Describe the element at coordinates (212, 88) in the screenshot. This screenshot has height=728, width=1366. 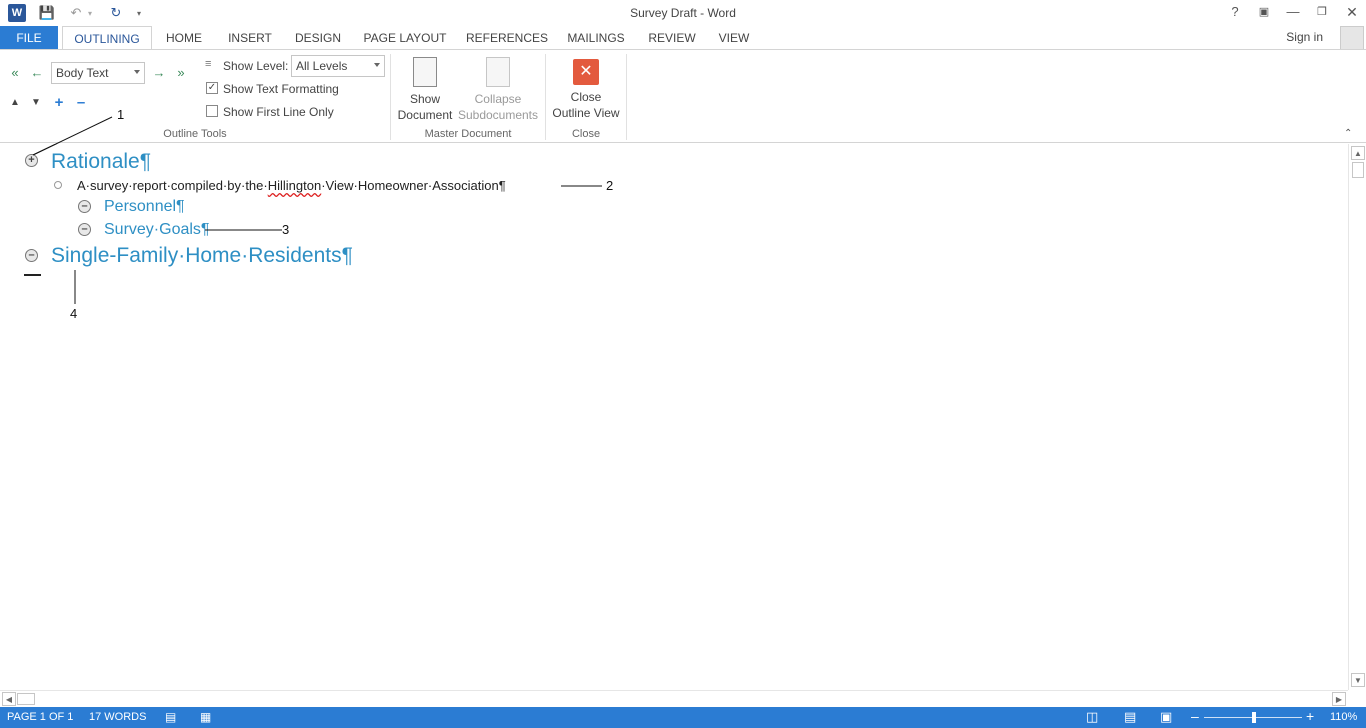
I see `show-text-formatting-checkbox: ✓` at that location.